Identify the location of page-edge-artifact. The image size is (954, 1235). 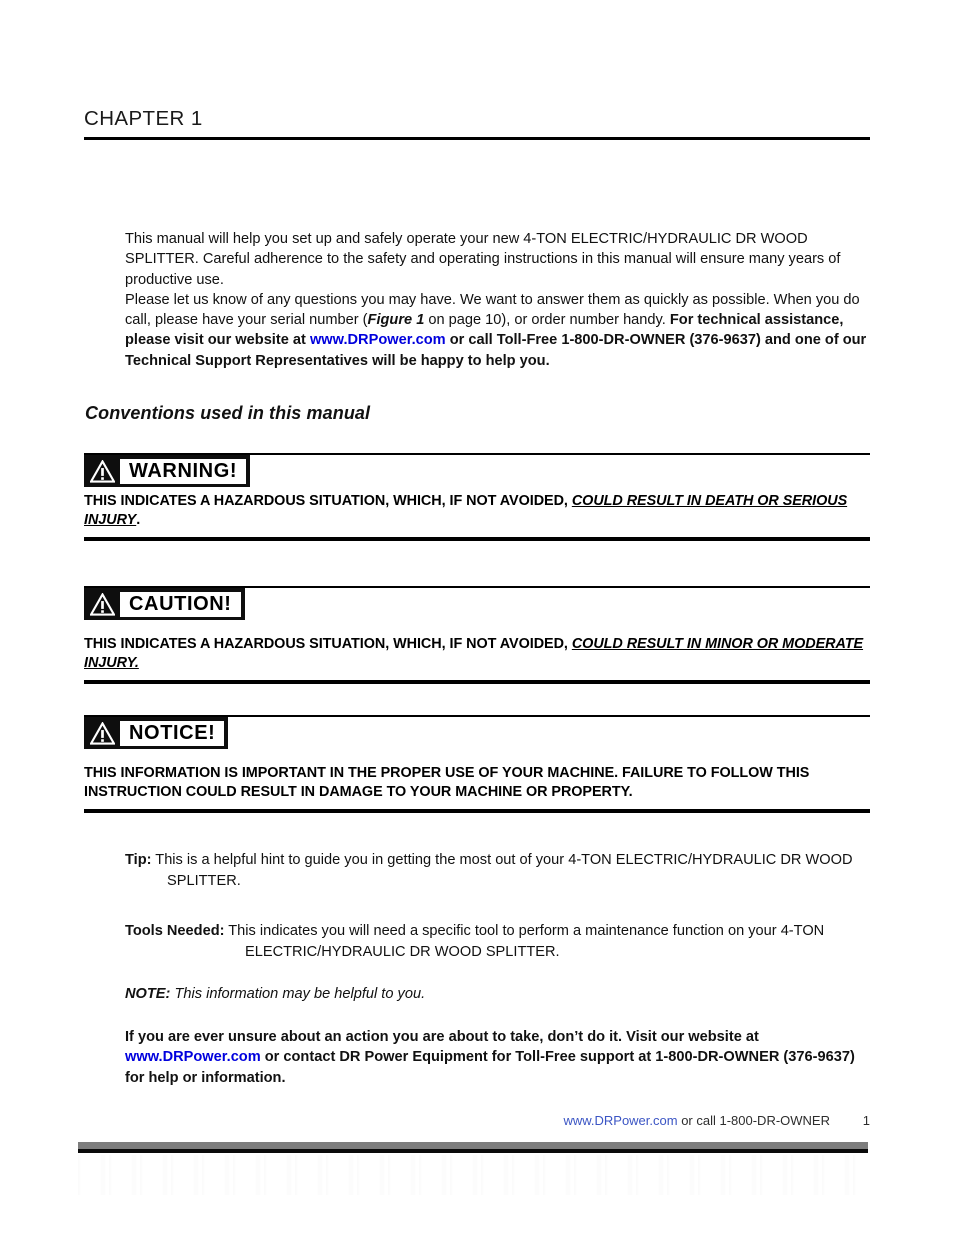
(473, 1175).